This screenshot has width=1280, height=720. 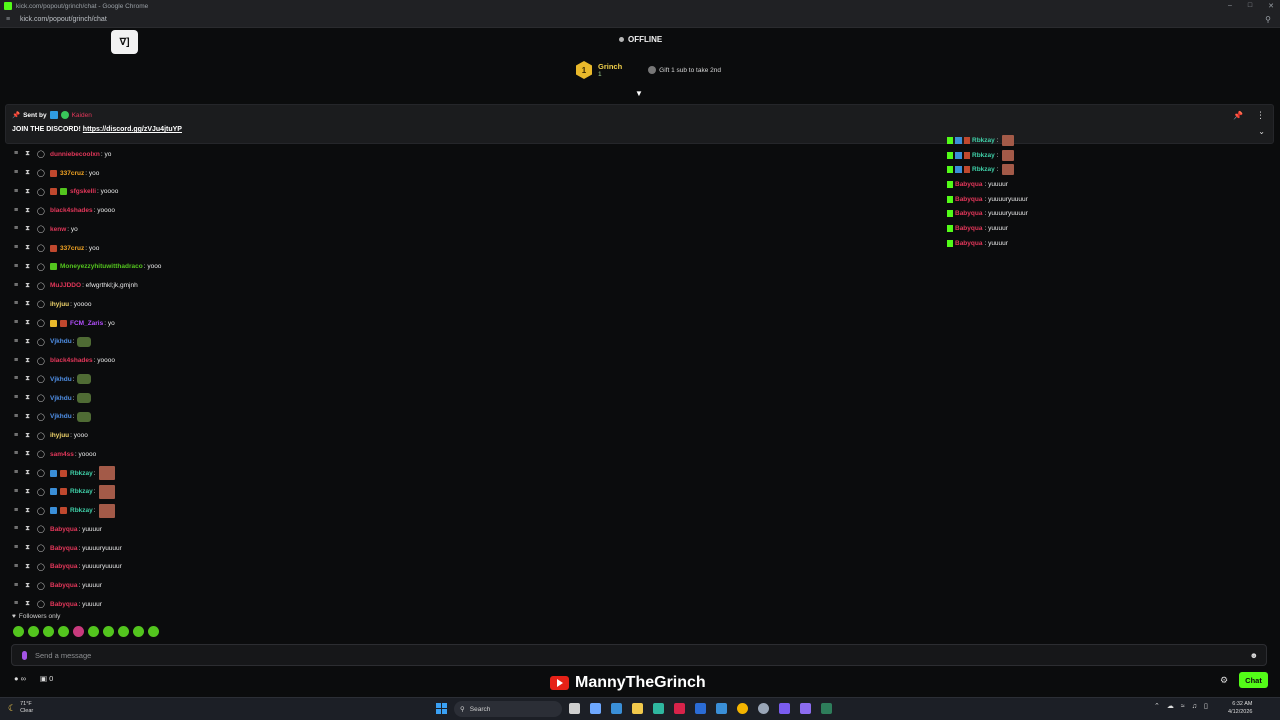 I want to click on maximize-icon: □, so click(x=1250, y=6).